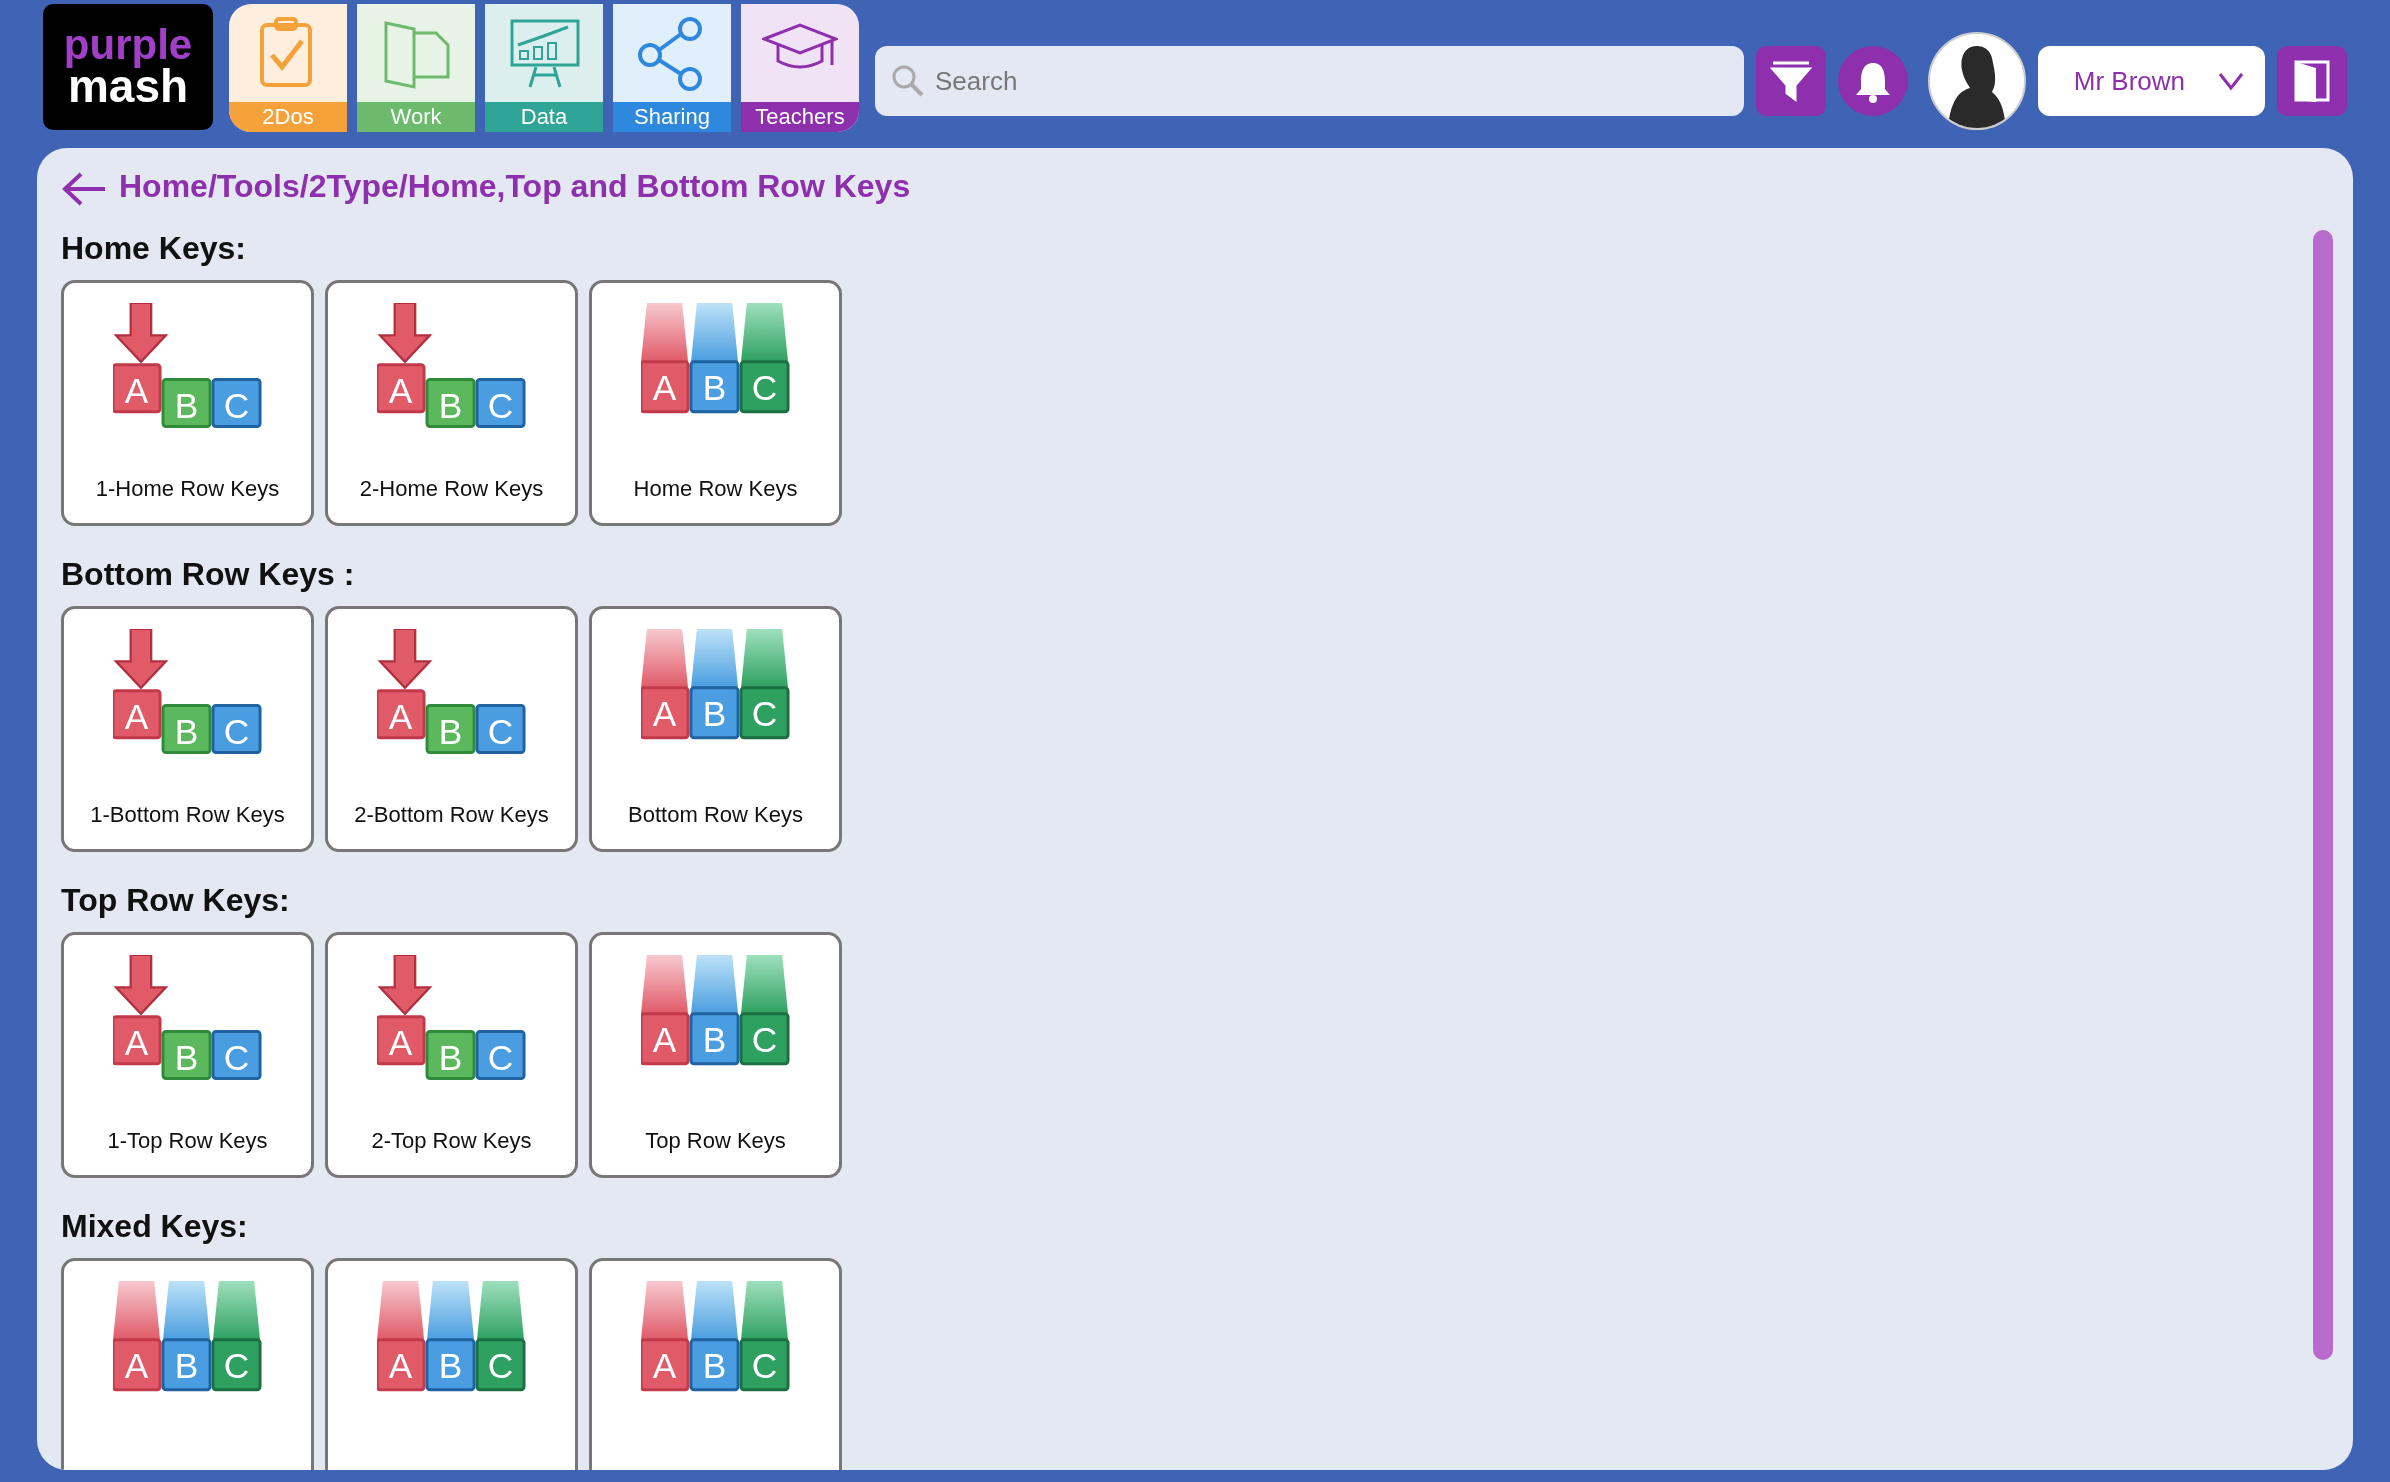 The width and height of the screenshot is (2390, 1482). I want to click on activity-tile: A B C 1-Home Row Keys, so click(187, 403).